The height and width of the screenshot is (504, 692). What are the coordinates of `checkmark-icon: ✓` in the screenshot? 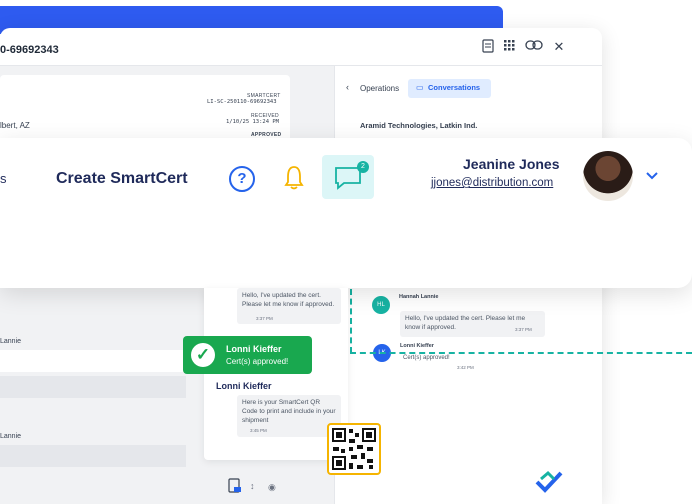 It's located at (203, 355).